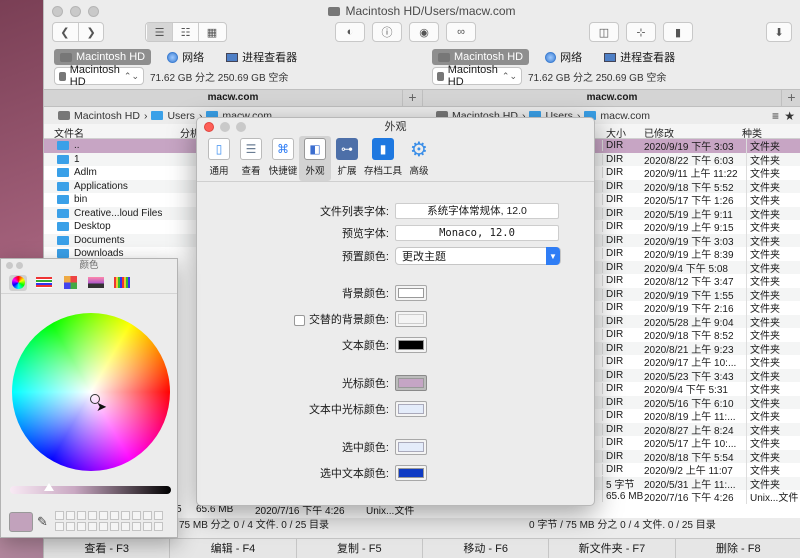 The height and width of the screenshot is (558, 800). I want to click on toggle-hidden-button: ◐, so click(350, 32).